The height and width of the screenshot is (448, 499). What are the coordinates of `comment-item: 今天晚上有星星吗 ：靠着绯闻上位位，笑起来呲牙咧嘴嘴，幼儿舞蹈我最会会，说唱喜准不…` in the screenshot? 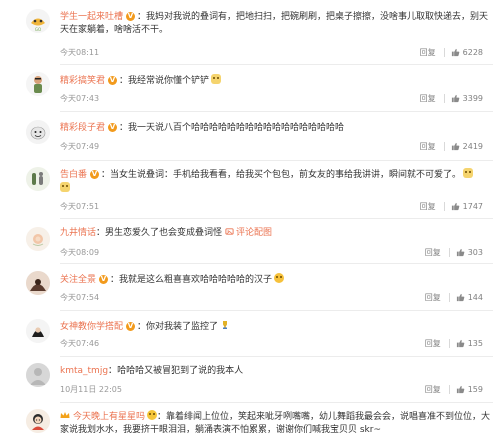 It's located at (249, 425).